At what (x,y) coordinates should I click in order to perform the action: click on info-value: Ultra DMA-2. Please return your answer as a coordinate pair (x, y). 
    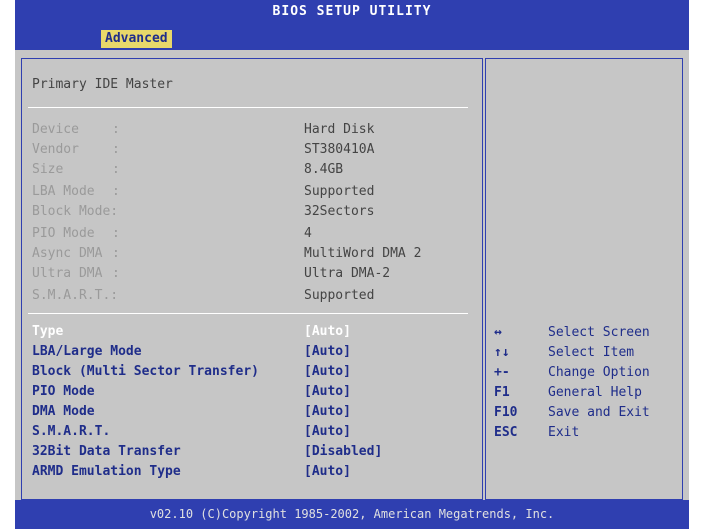
    Looking at the image, I should click on (347, 273).